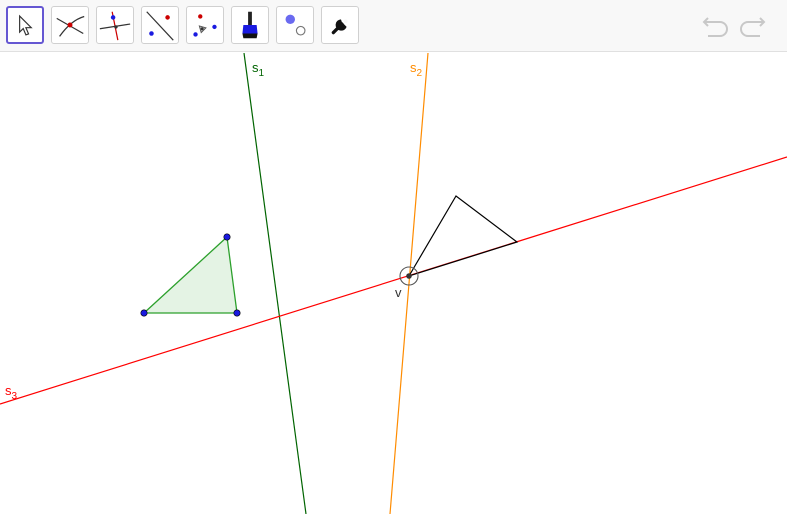 The width and height of the screenshot is (787, 514). I want to click on wrench-icon, so click(339, 27).